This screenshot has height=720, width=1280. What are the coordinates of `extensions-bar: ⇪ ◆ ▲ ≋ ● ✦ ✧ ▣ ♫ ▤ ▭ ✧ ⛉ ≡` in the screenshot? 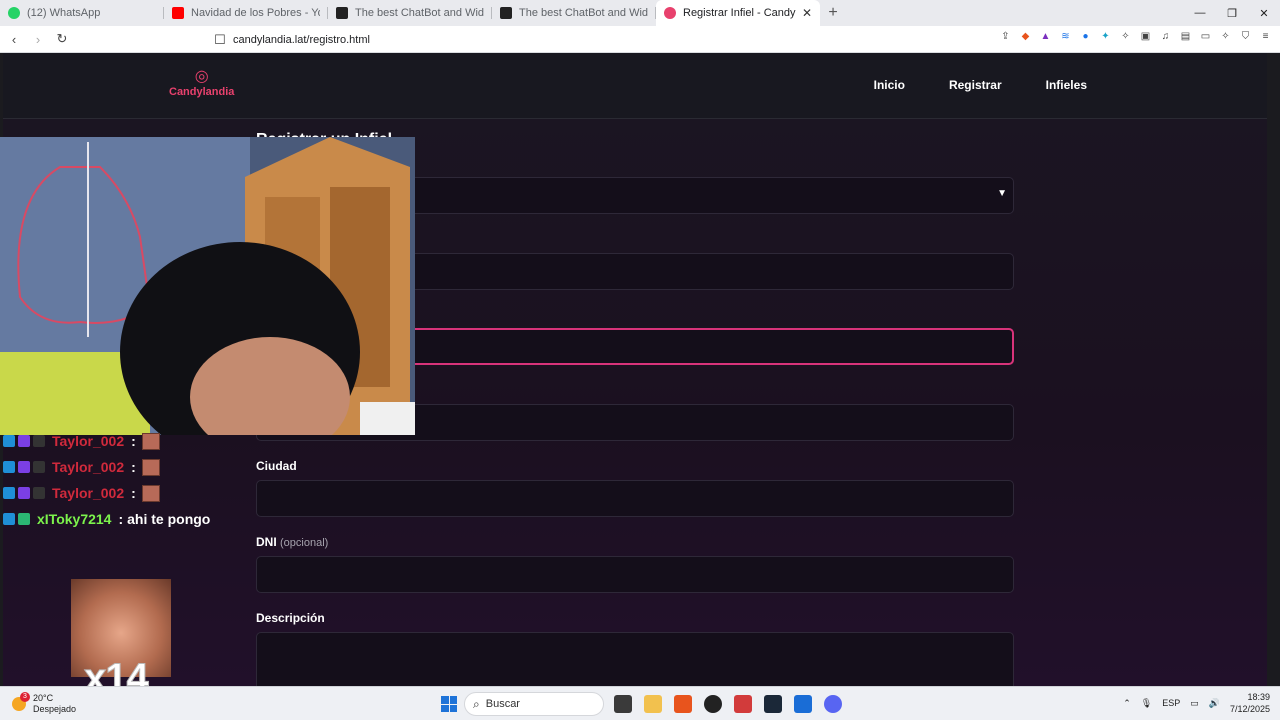 It's located at (1135, 36).